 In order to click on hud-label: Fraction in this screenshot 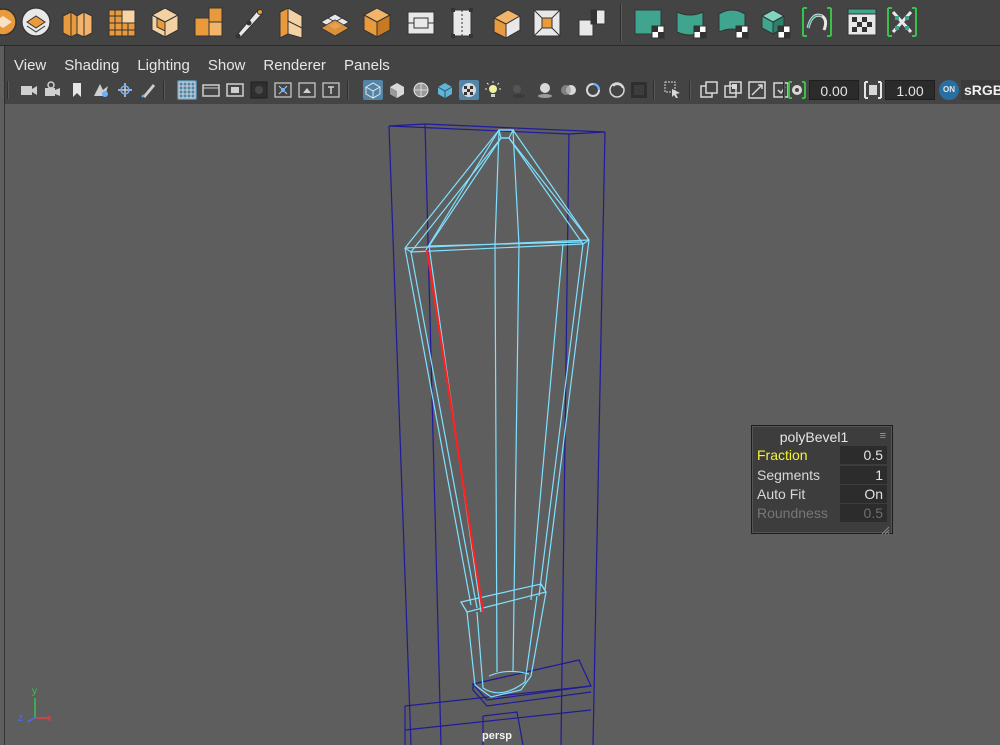, I will do `click(782, 455)`.